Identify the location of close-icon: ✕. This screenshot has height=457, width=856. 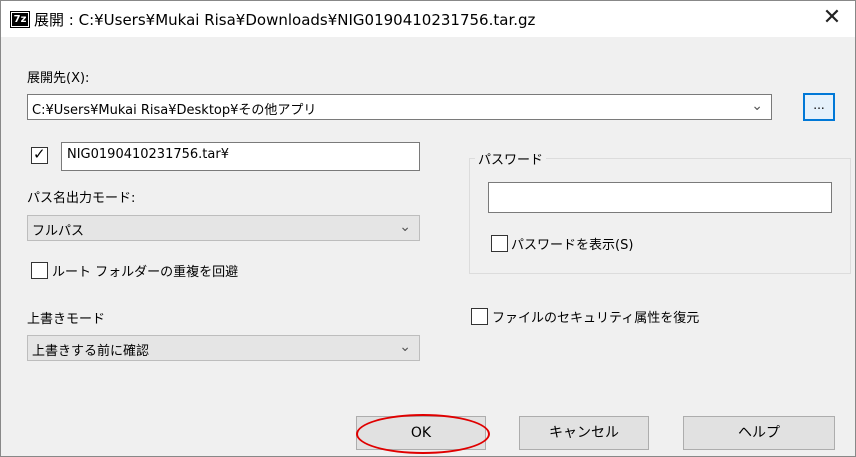
(832, 17).